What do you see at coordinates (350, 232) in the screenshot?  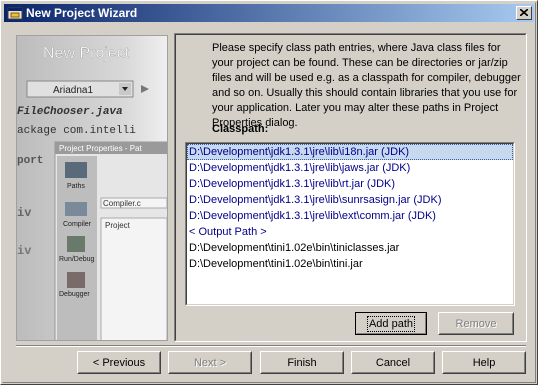 I see `classpath-entry: < Output Path >` at bounding box center [350, 232].